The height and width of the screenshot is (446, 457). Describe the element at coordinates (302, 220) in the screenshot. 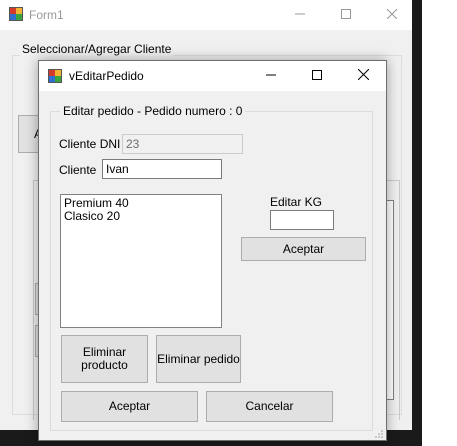

I see `editar-kg-field` at that location.